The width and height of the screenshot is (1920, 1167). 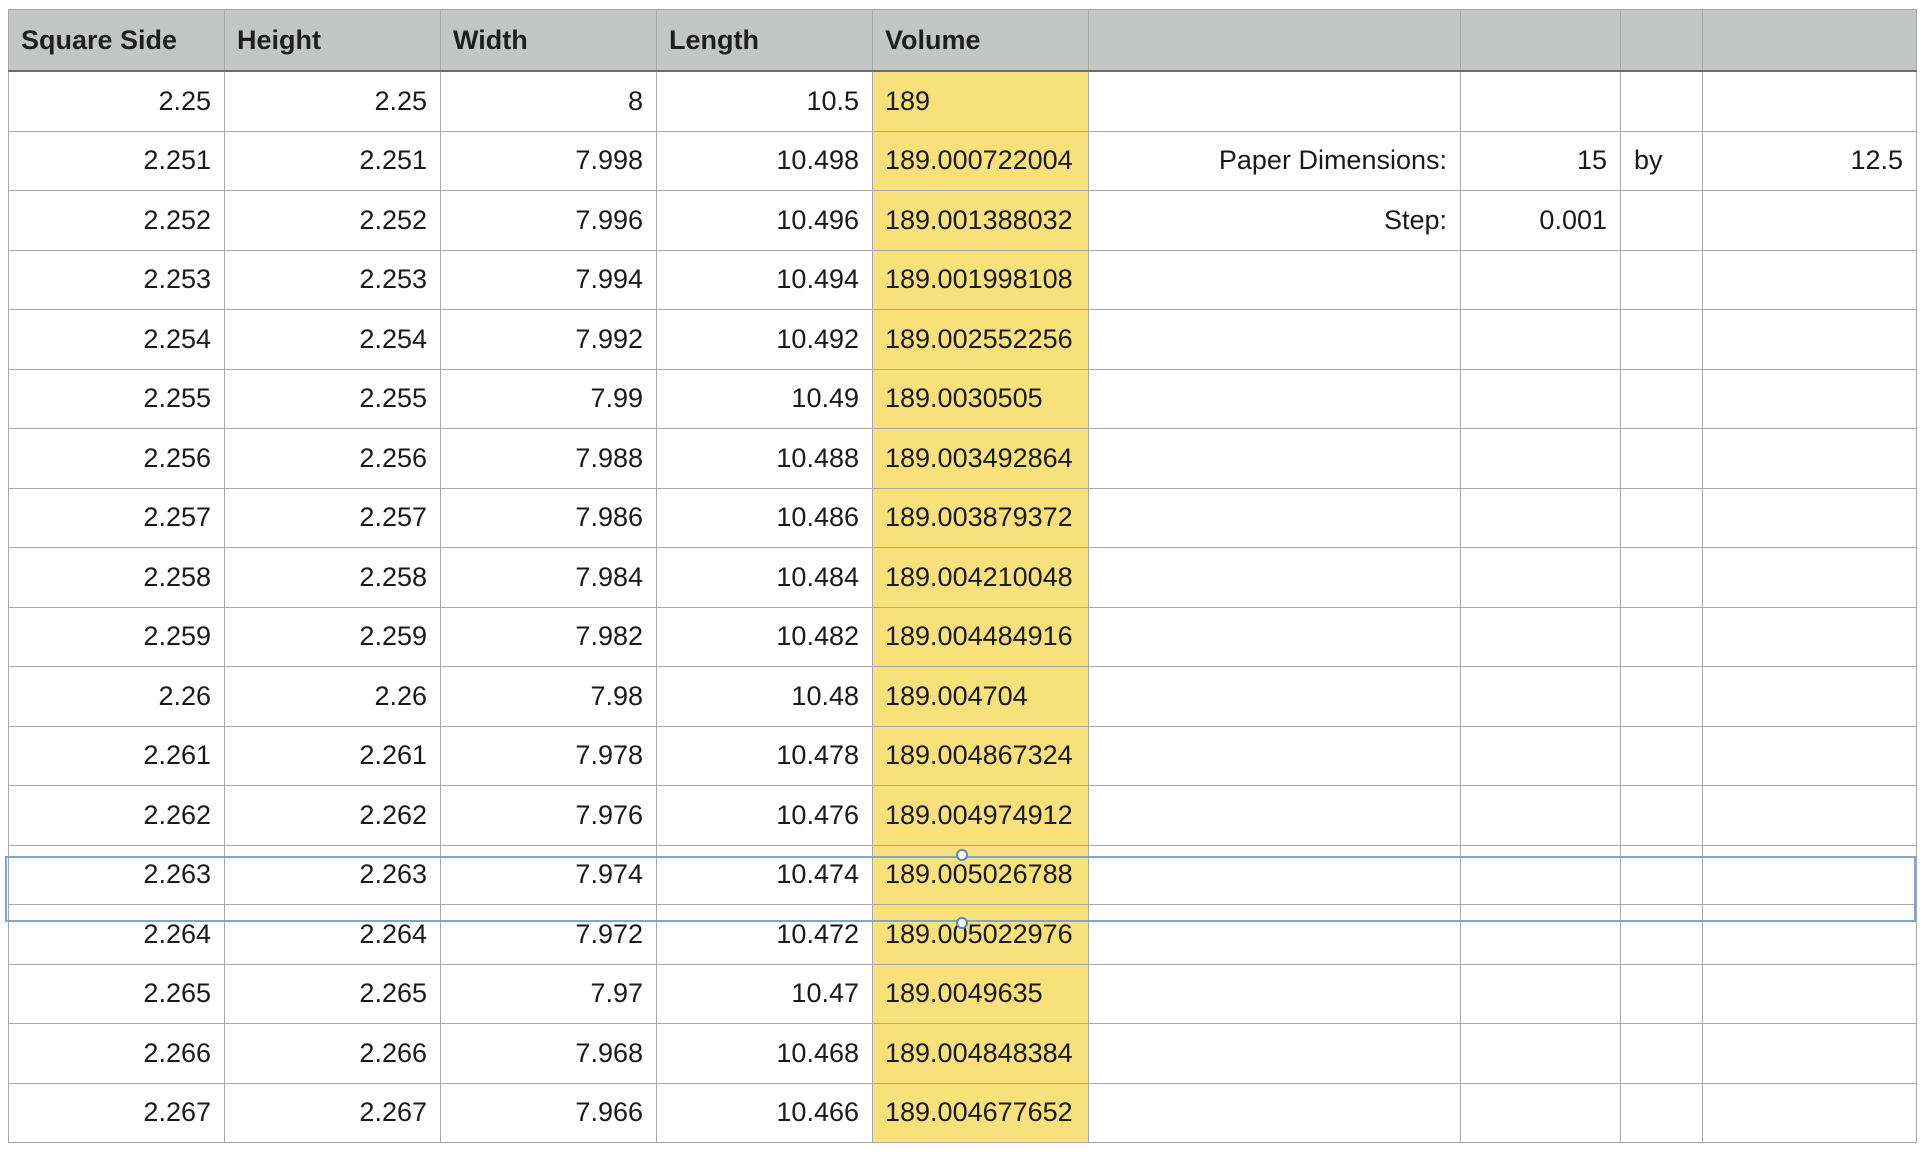 What do you see at coordinates (548, 220) in the screenshot?
I see `width-cell: 7.996` at bounding box center [548, 220].